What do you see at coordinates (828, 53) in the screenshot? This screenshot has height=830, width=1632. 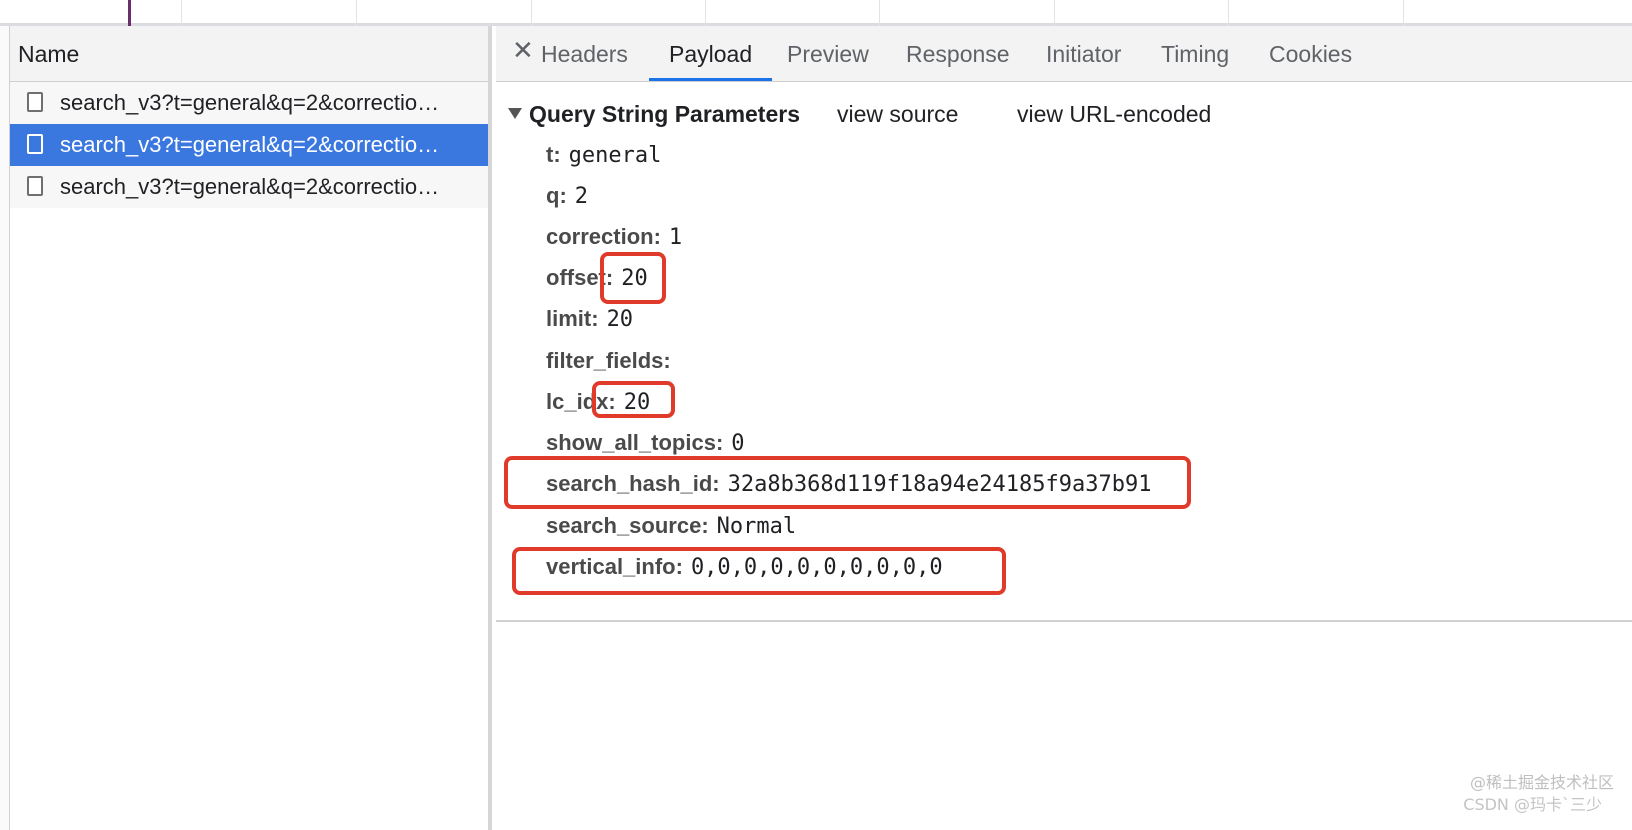 I see `tab-preview: Preview` at bounding box center [828, 53].